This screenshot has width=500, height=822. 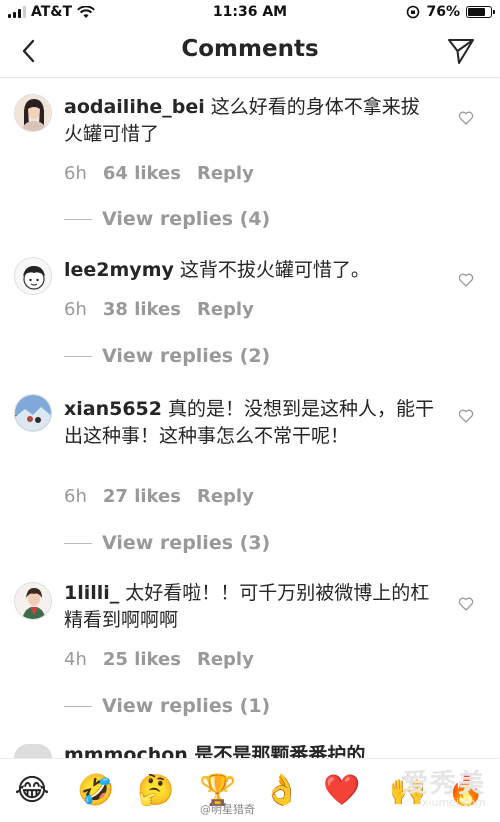 I want to click on ok-hand-emoji-button: 👌, so click(x=282, y=791).